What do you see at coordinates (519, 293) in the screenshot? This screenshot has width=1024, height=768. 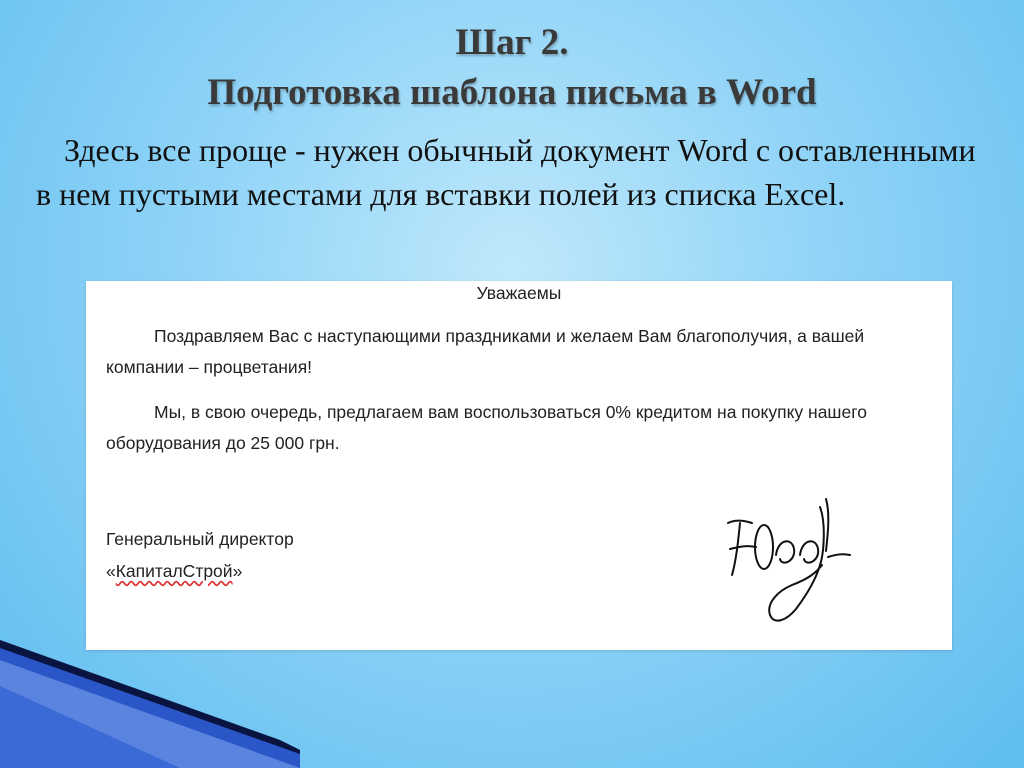 I see `letter-greeting: Уважаемы` at bounding box center [519, 293].